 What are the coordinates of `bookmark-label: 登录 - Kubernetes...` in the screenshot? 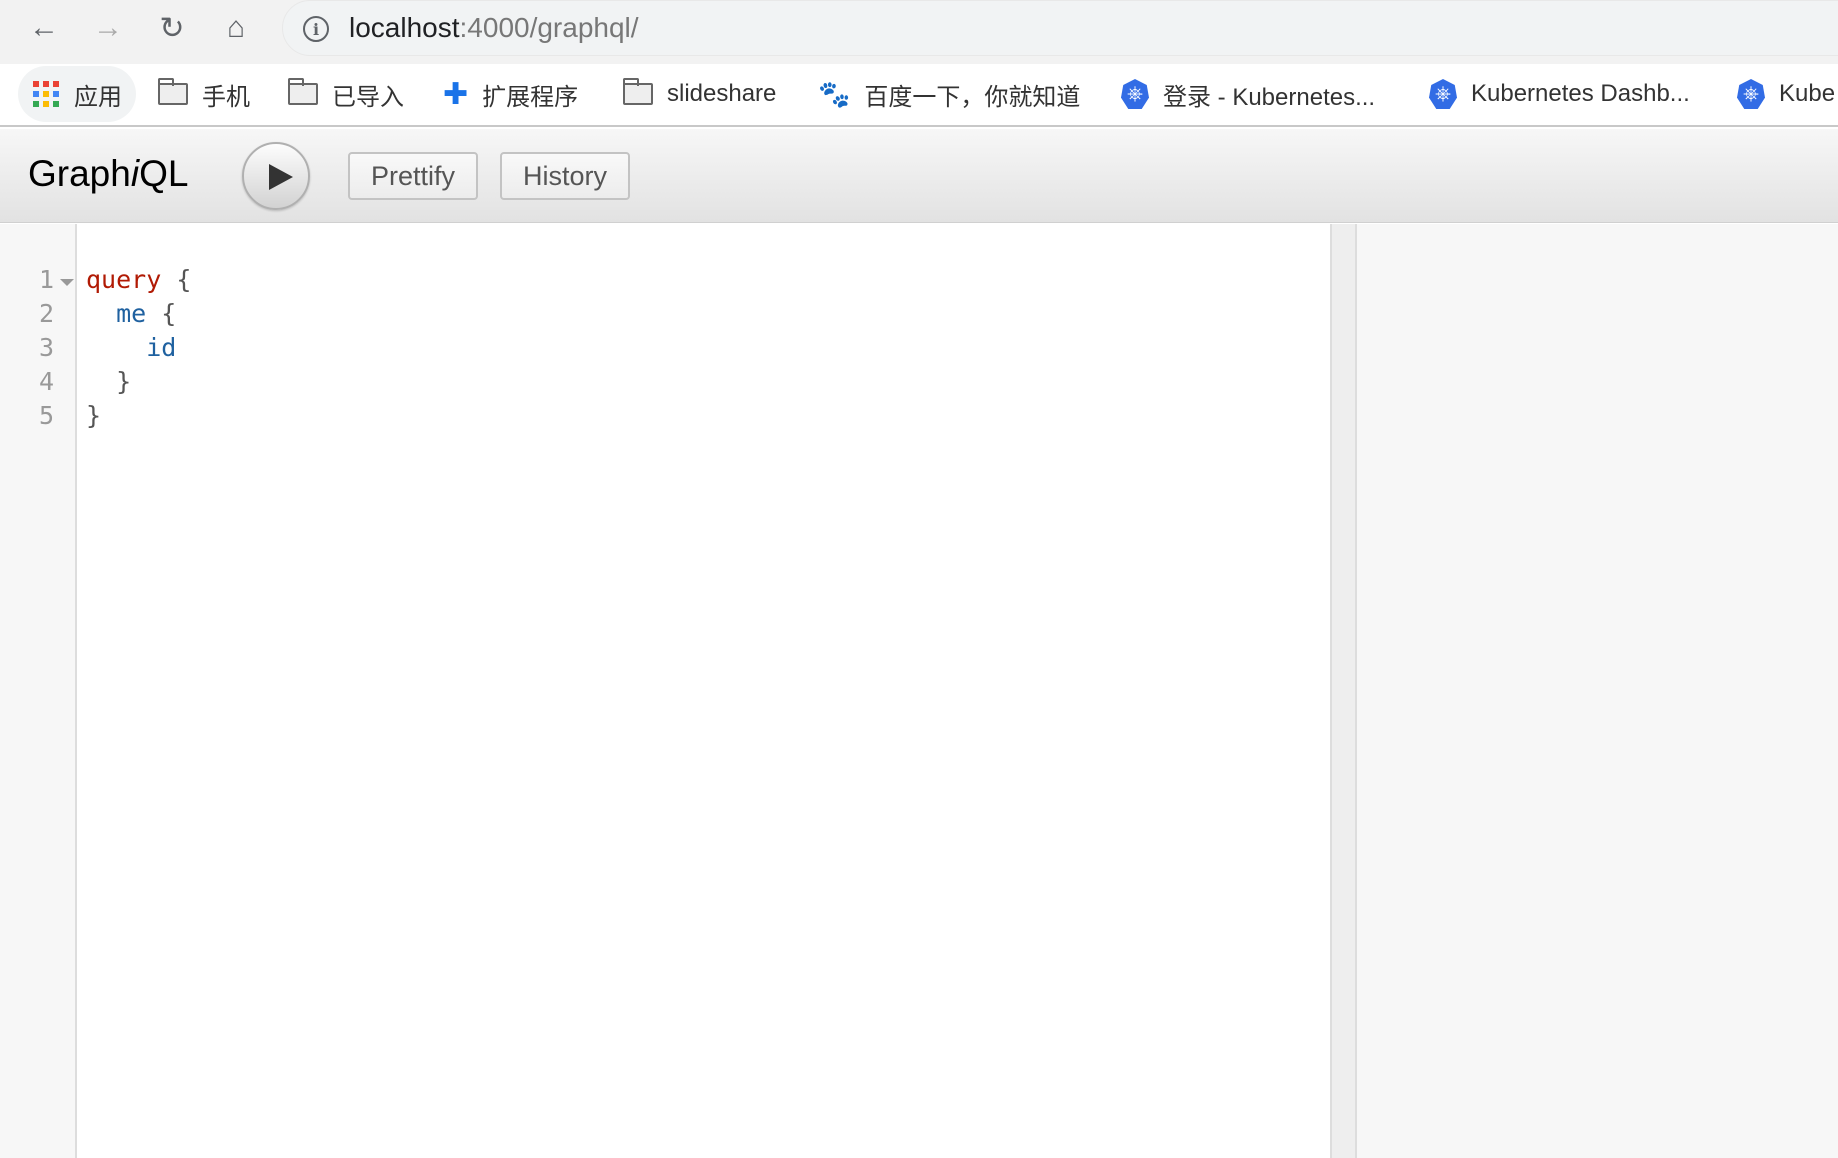 It's located at (1269, 97).